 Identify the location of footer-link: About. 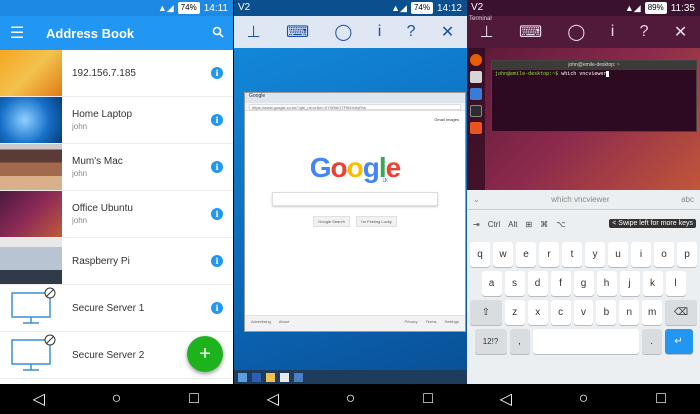
(284, 323).